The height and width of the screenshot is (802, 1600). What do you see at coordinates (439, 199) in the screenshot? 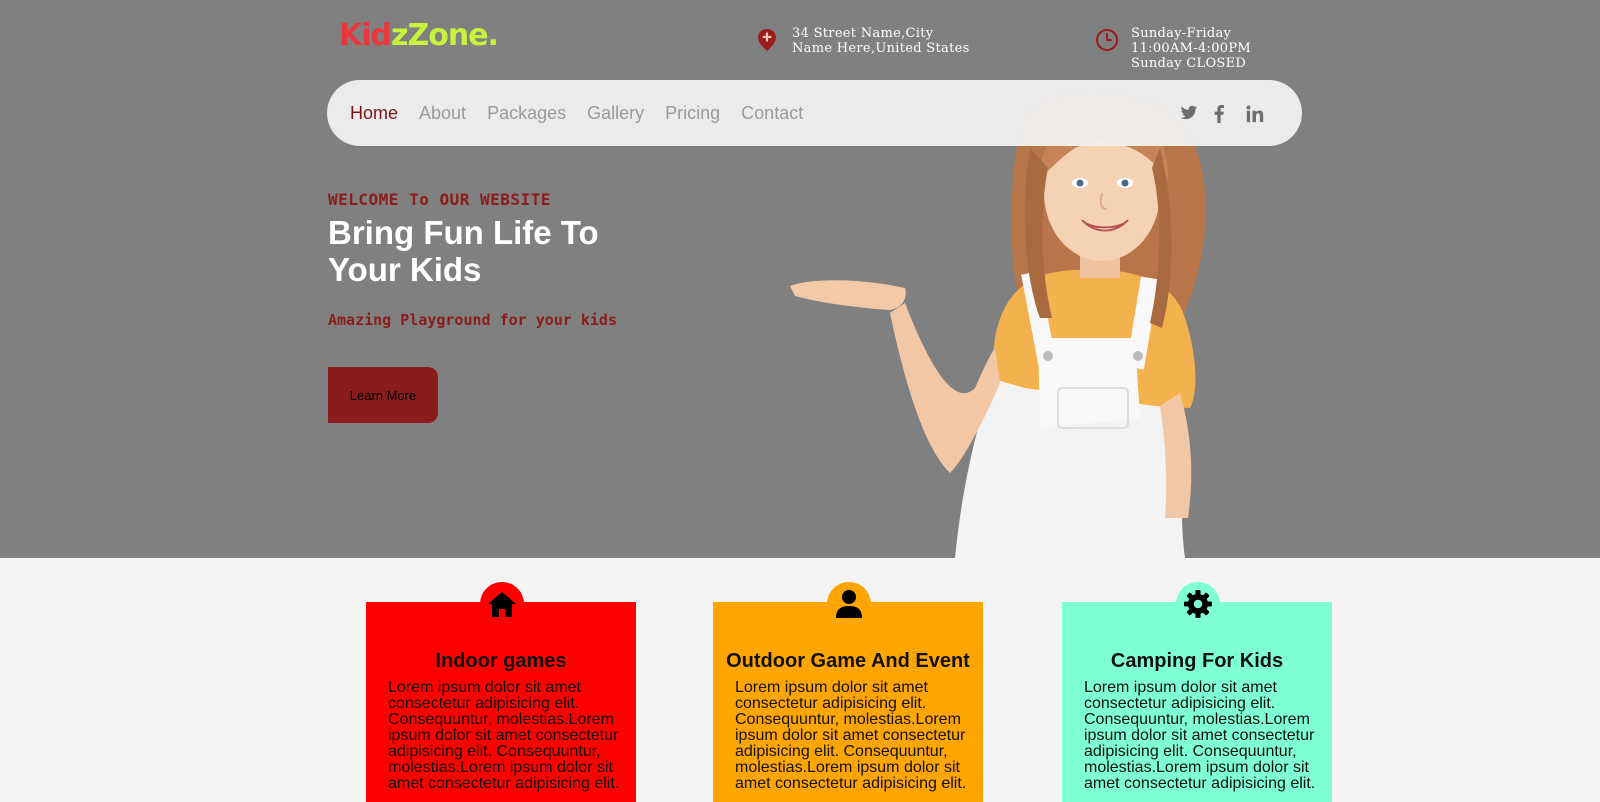
I see `welcome-label: WELCOME To OUR WEBSITE` at bounding box center [439, 199].